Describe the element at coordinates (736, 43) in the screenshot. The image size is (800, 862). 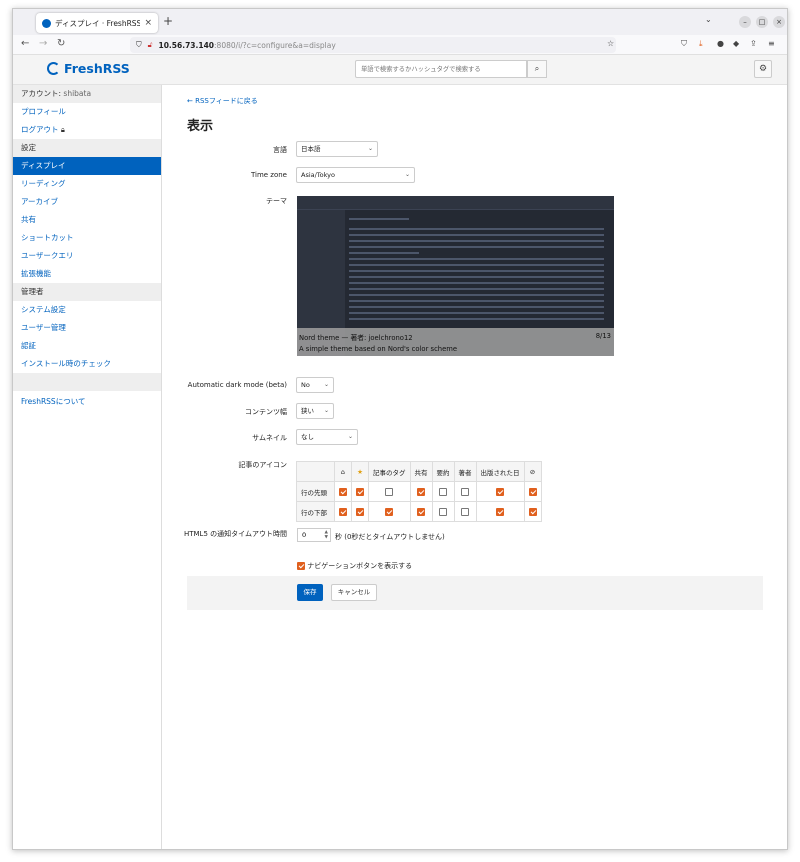
I see `extension2-icon: ◆` at that location.